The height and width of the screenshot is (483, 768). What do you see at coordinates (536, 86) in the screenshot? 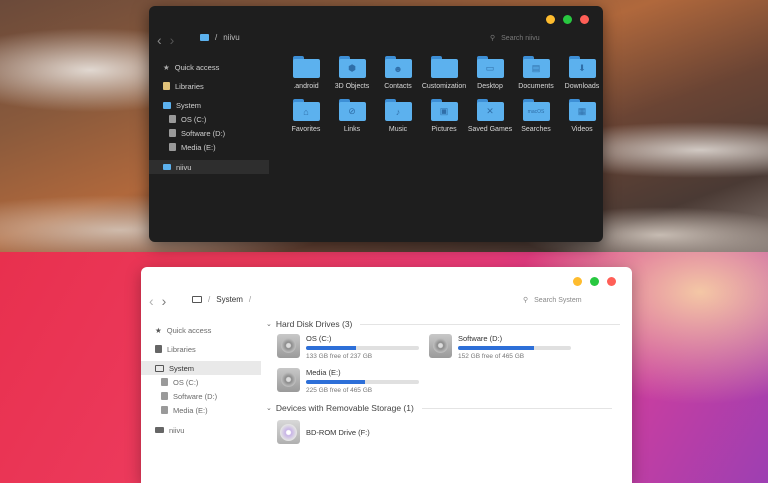
I see `folder-label: Documents` at bounding box center [536, 86].